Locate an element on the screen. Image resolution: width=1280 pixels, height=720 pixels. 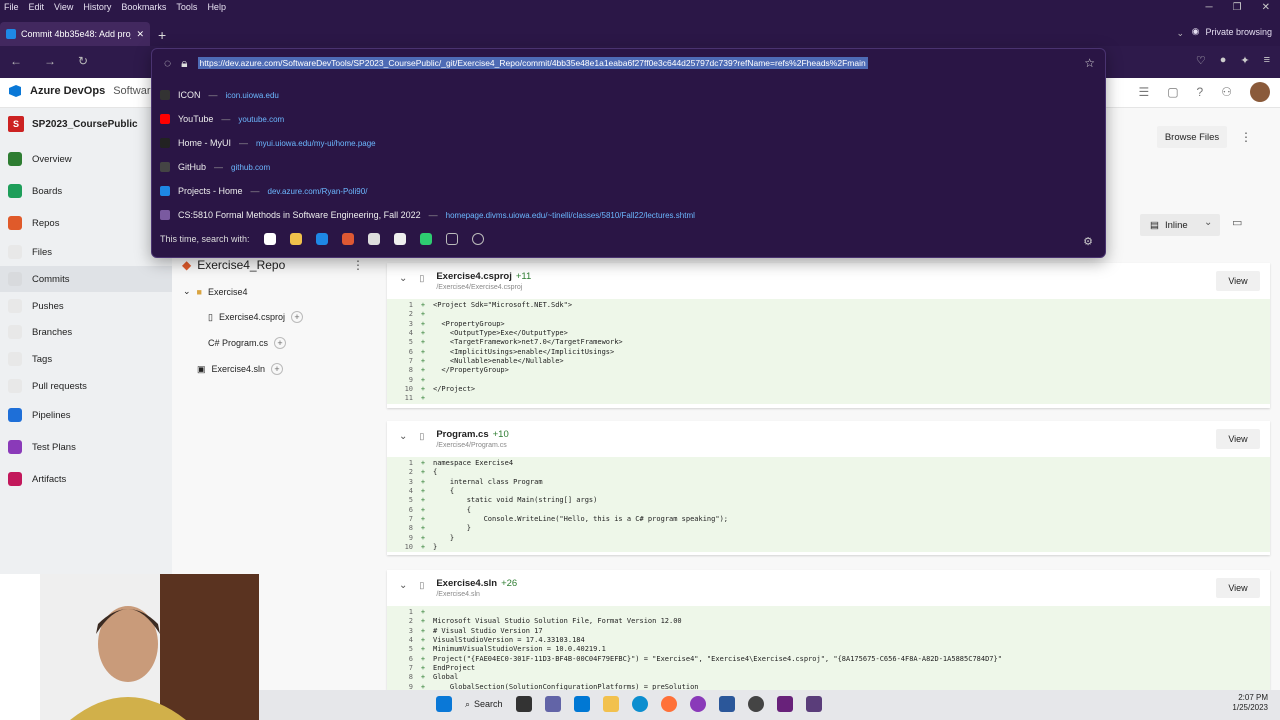
duckduckgo-engine-icon is located at coordinates (347, 239).